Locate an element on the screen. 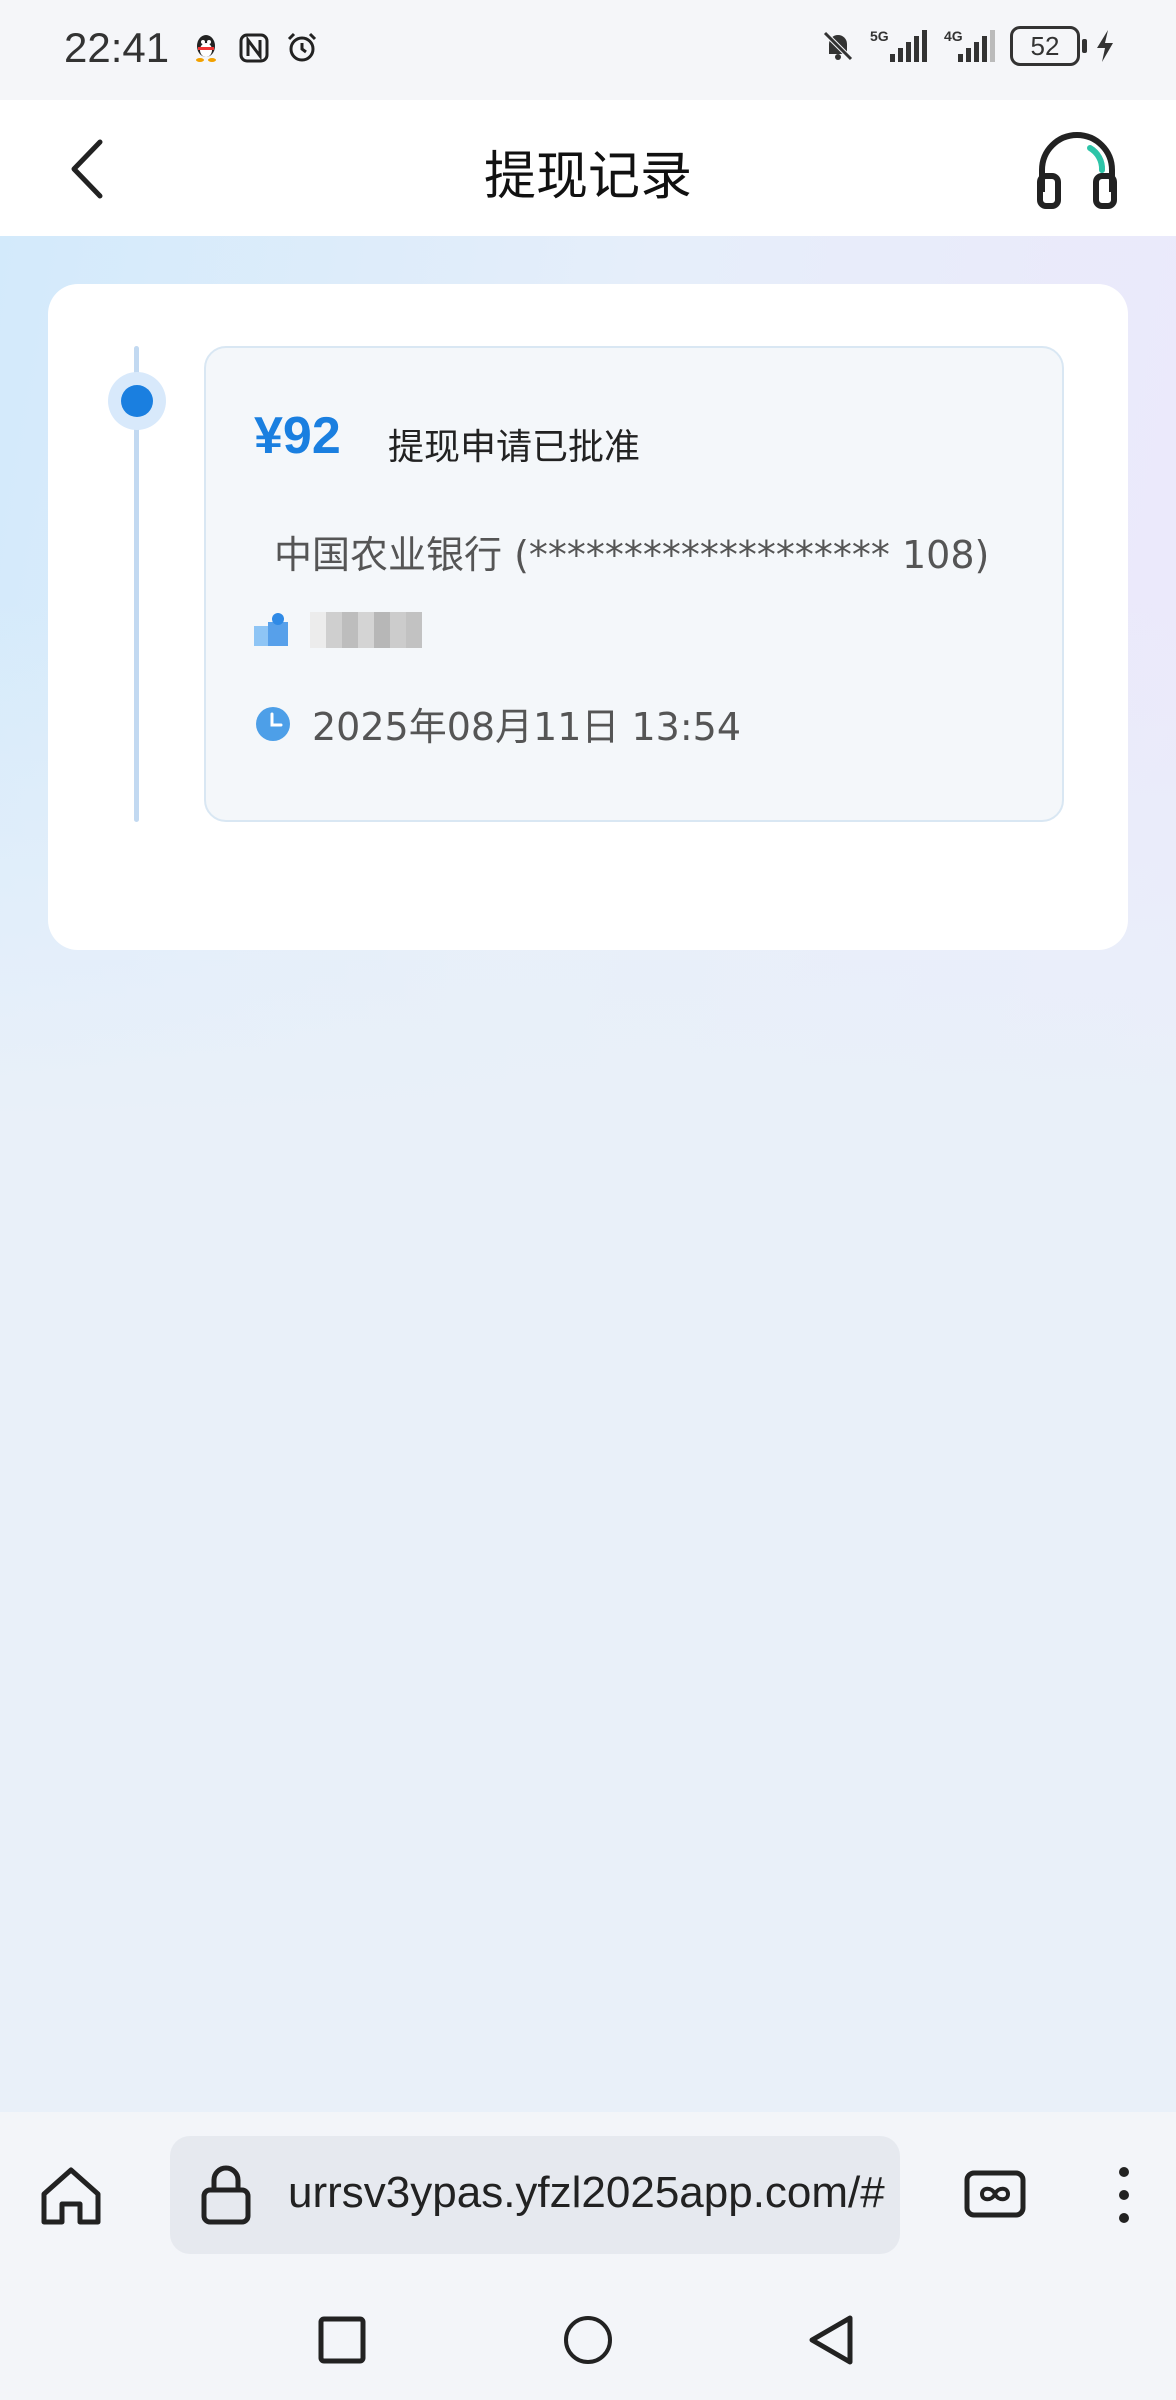 Image resolution: width=1176 pixels, height=2400 pixels. record-user-row is located at coordinates (337, 630).